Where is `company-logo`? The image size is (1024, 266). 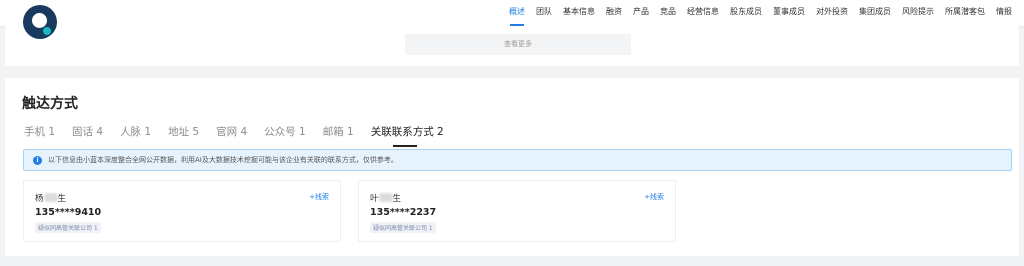
company-logo is located at coordinates (40, 22).